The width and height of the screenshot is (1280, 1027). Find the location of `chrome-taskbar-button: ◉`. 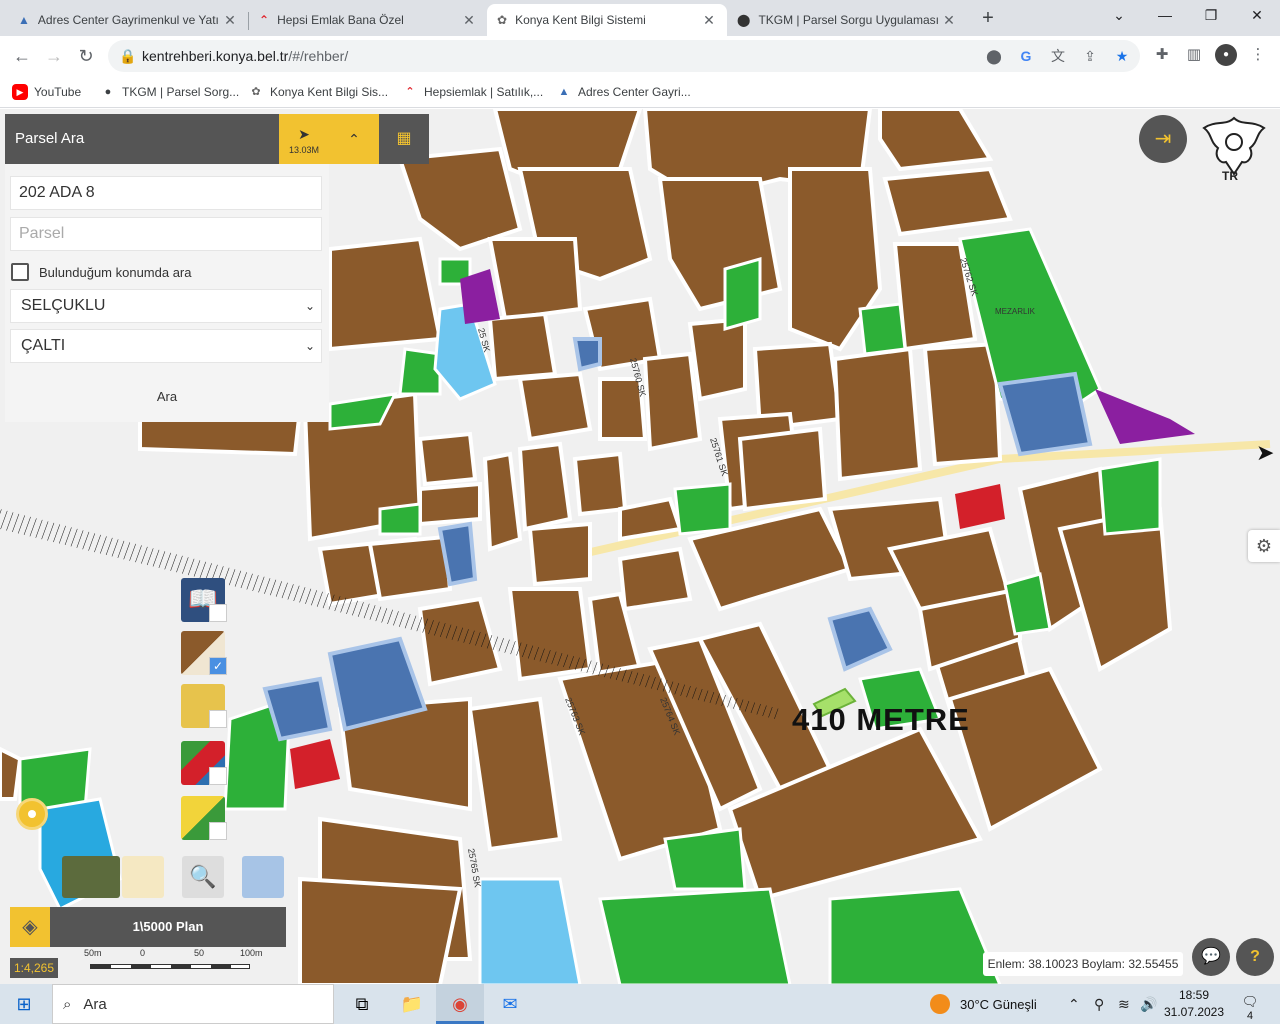

chrome-taskbar-button: ◉ is located at coordinates (460, 1004).